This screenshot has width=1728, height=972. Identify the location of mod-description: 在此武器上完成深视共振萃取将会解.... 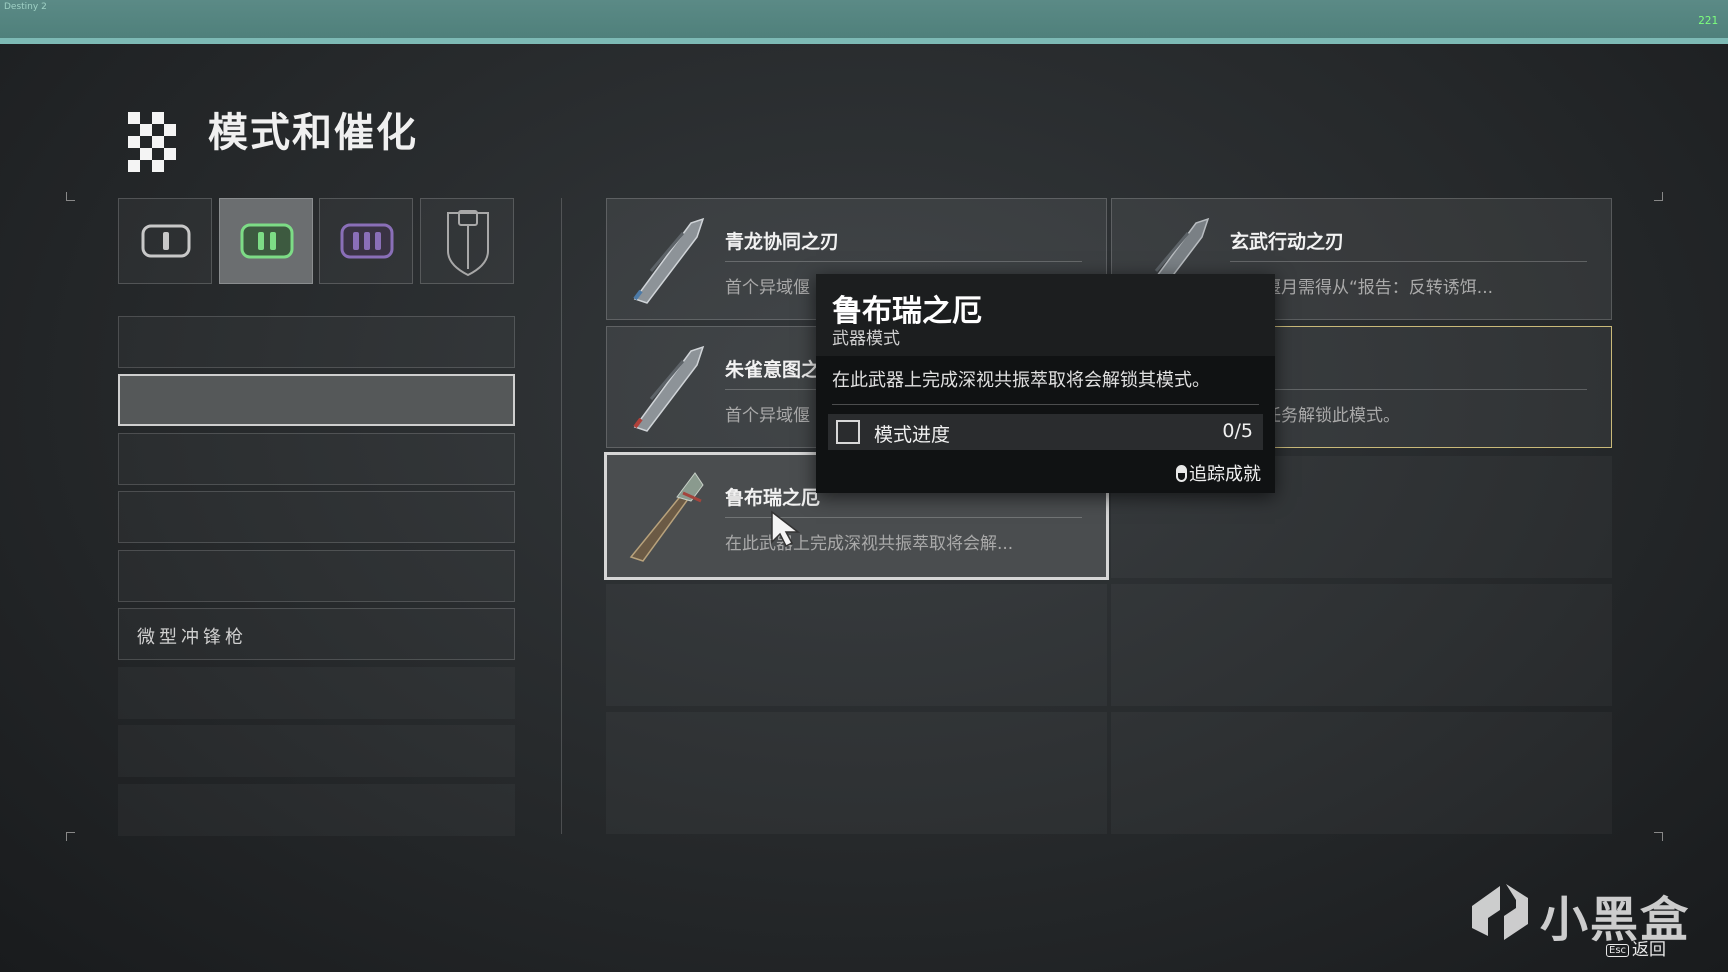
(869, 544).